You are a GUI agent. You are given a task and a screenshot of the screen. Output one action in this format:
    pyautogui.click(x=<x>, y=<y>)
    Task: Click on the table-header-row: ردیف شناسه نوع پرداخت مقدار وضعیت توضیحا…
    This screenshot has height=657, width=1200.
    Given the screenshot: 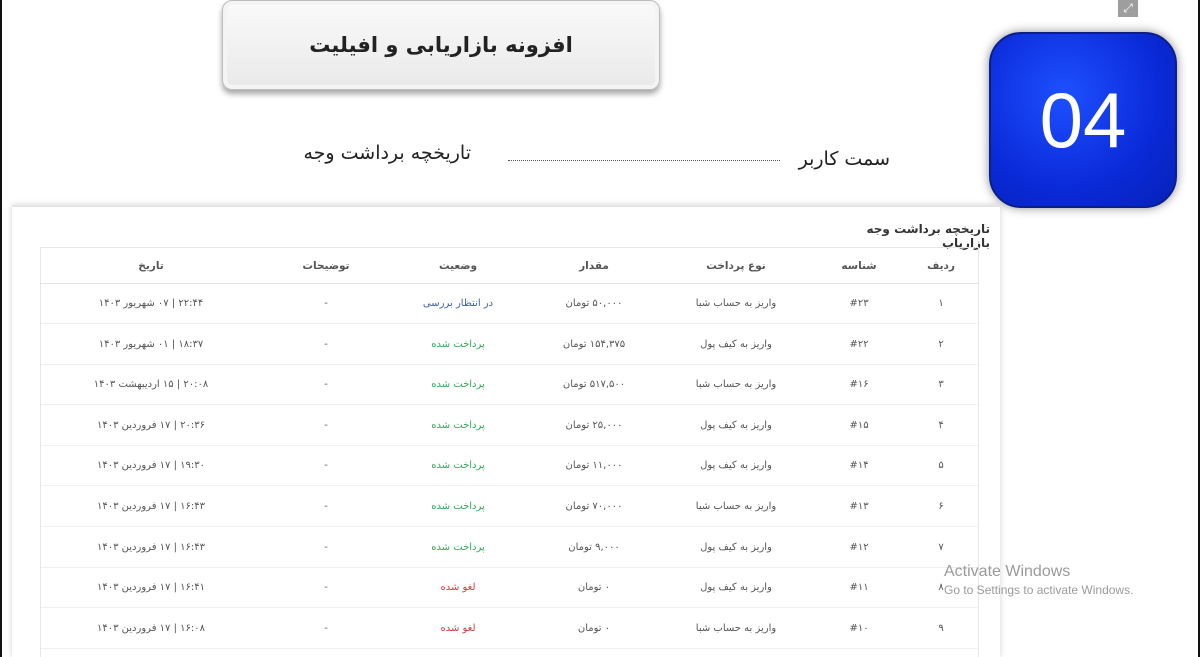 What is the action you would take?
    pyautogui.click(x=509, y=266)
    